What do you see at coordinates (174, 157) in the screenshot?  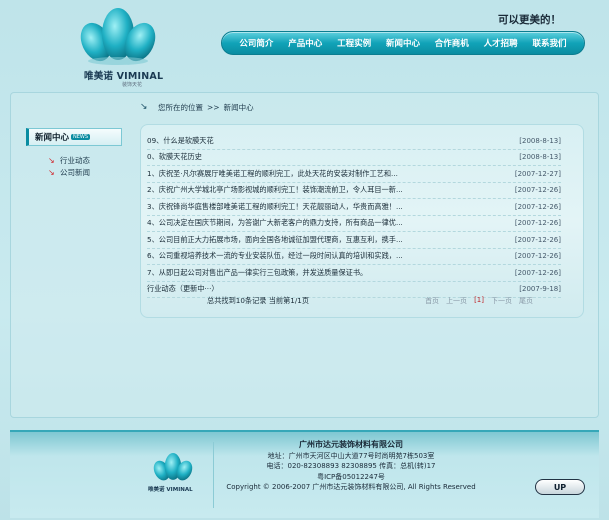 I see `news-title: 0、软膜天花历史` at bounding box center [174, 157].